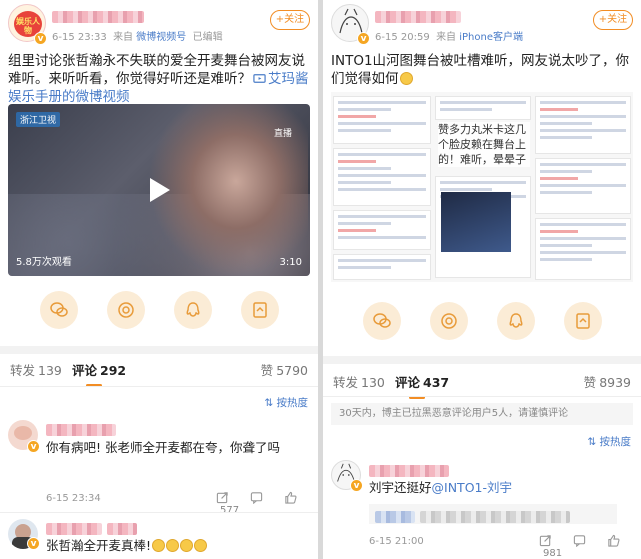 This screenshot has width=641, height=559. I want to click on post-header: 娱乐人物 v 6-15 23:33 来自 微博视频号 已编辑 +关注, so click(159, 24).